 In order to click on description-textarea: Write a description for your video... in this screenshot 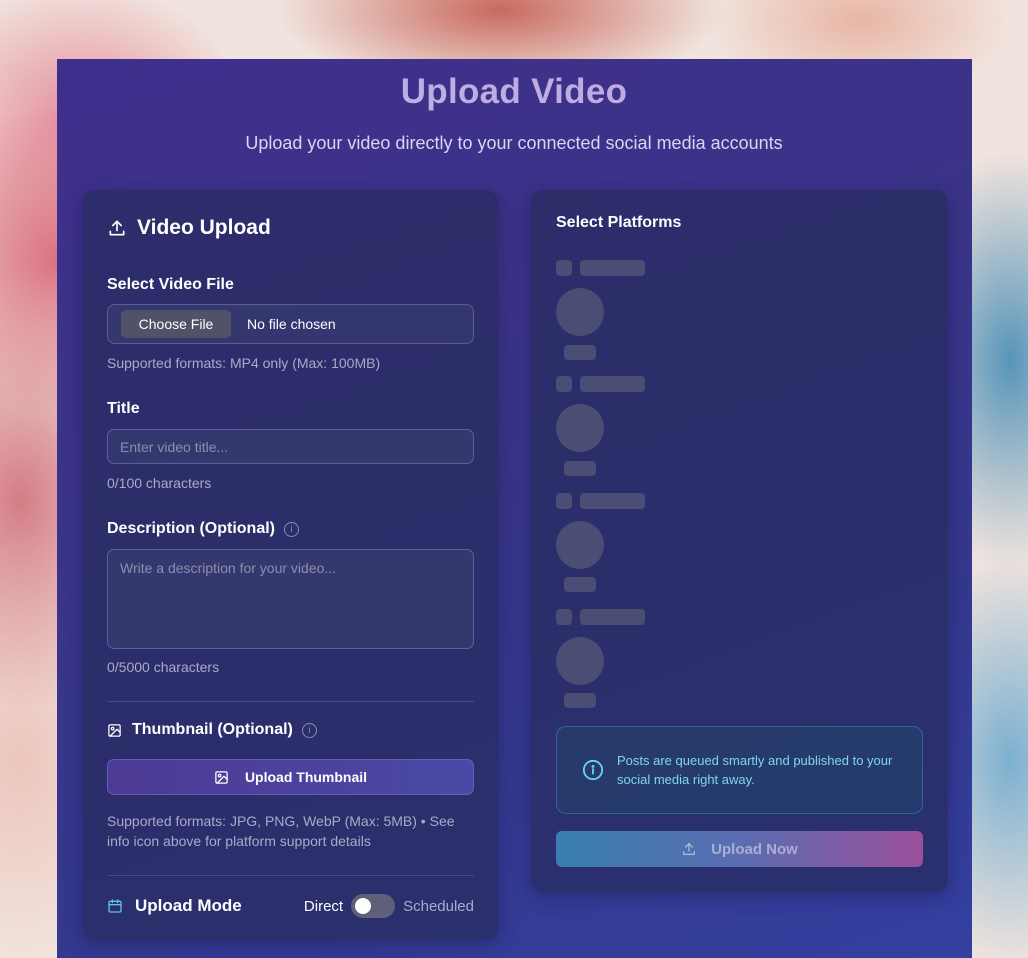, I will do `click(290, 599)`.